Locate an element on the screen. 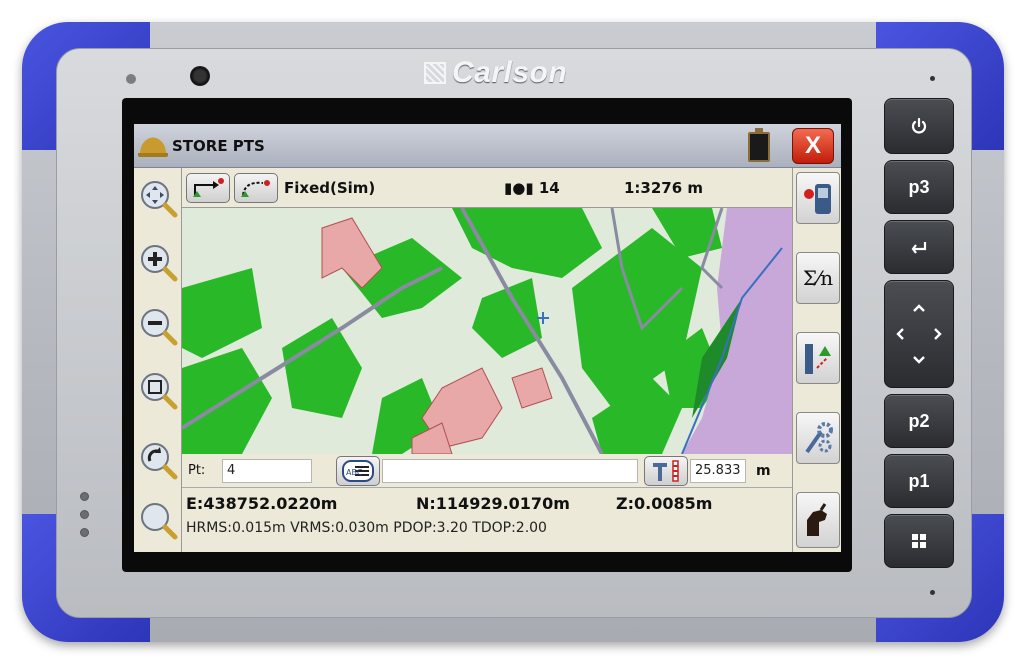  tools-gear-icon is located at coordinates (819, 438).